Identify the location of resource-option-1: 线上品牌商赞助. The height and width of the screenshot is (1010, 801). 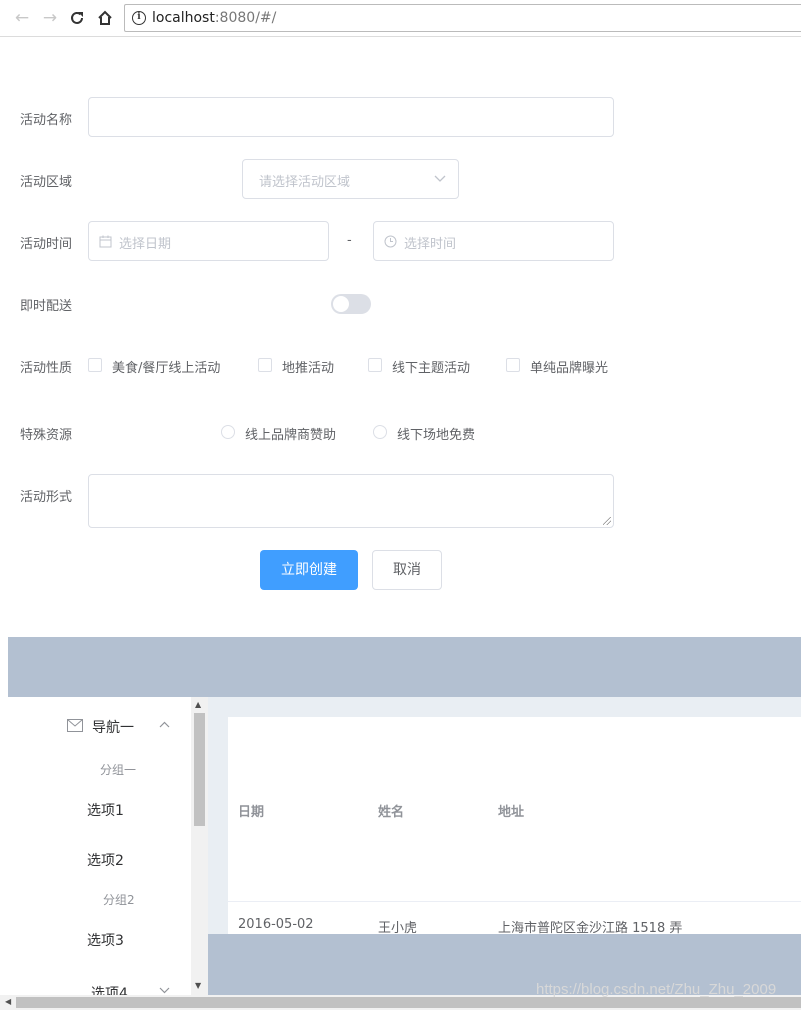
(291, 435).